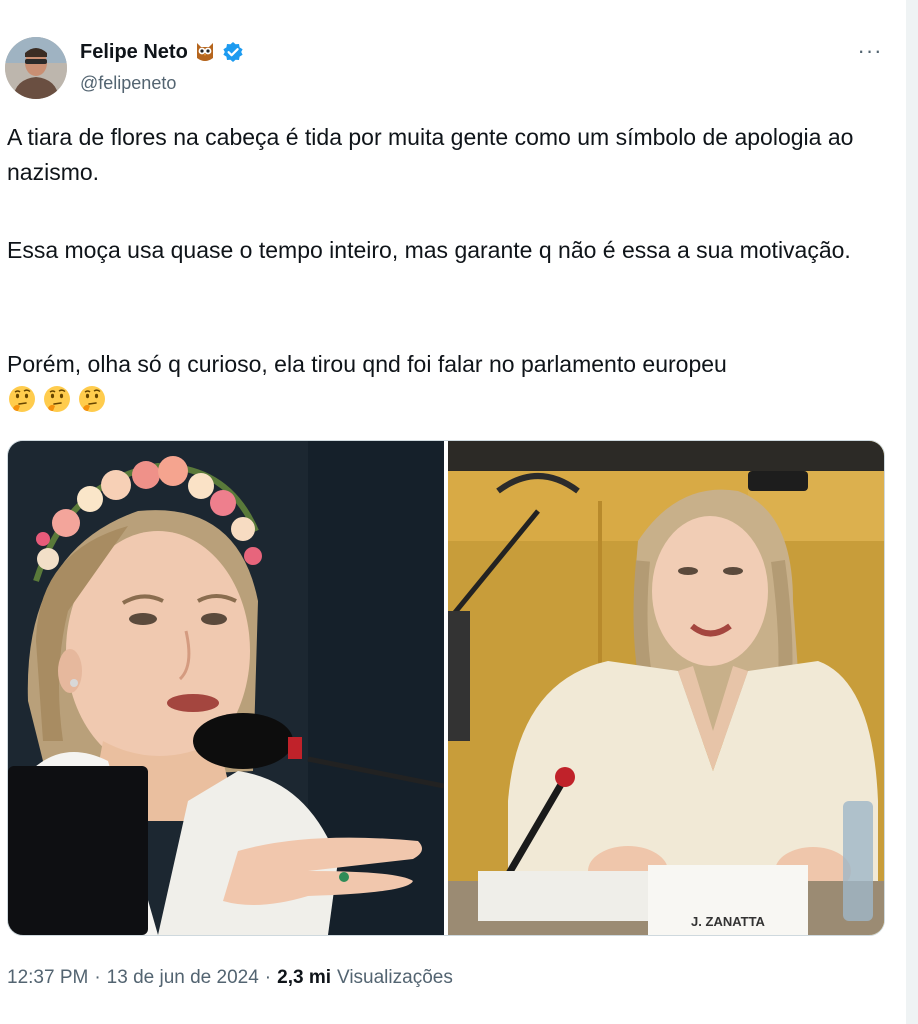 The width and height of the screenshot is (918, 1024). Describe the element at coordinates (728, 921) in the screenshot. I see `nameplate-text: J. ZANATTA` at that location.